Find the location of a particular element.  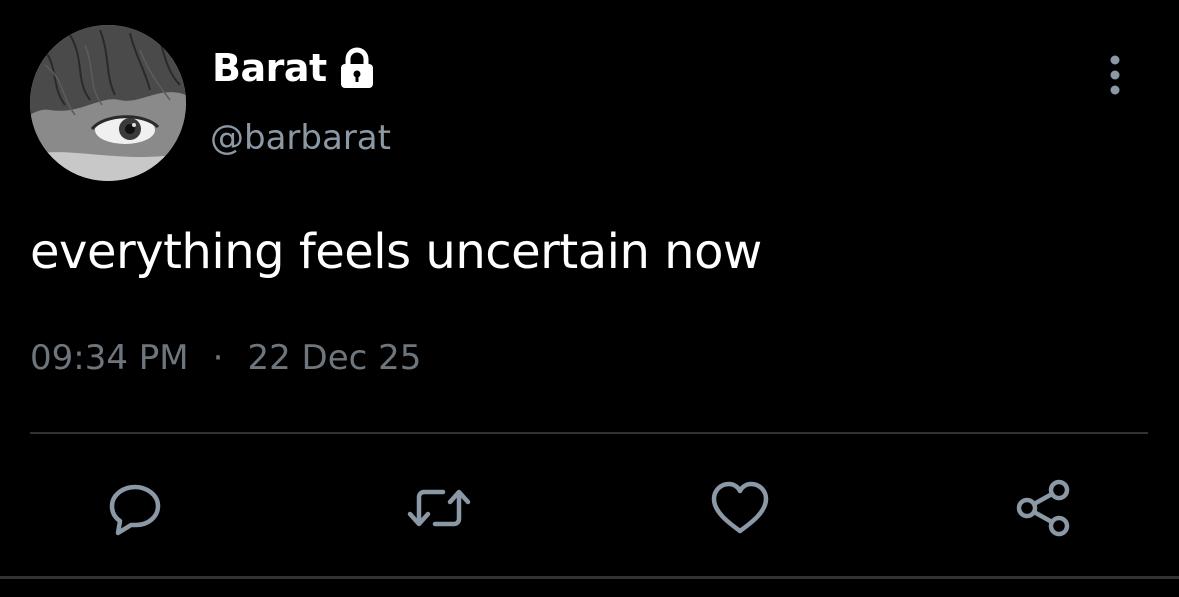

heart-icon is located at coordinates (740, 507).